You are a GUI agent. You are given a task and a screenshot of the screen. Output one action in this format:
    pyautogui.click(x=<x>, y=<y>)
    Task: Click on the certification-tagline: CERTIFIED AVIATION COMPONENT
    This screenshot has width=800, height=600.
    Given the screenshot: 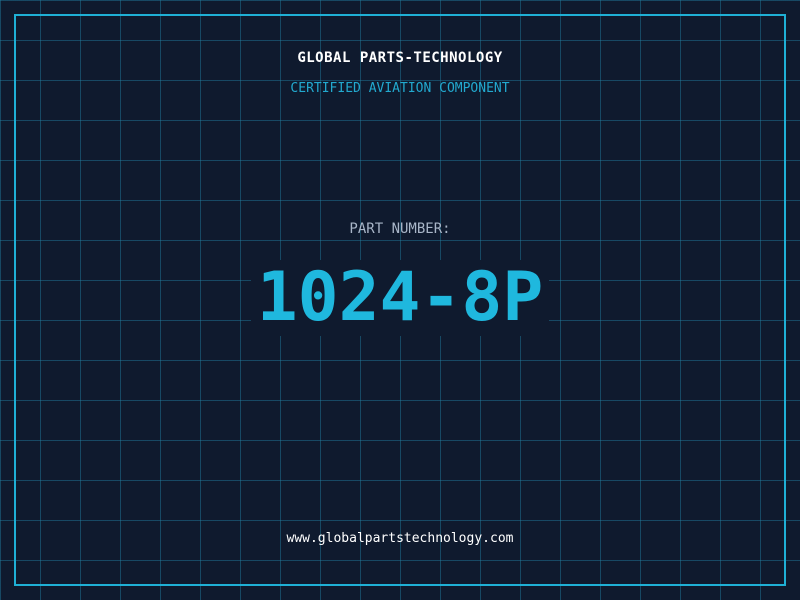 What is the action you would take?
    pyautogui.click(x=400, y=88)
    